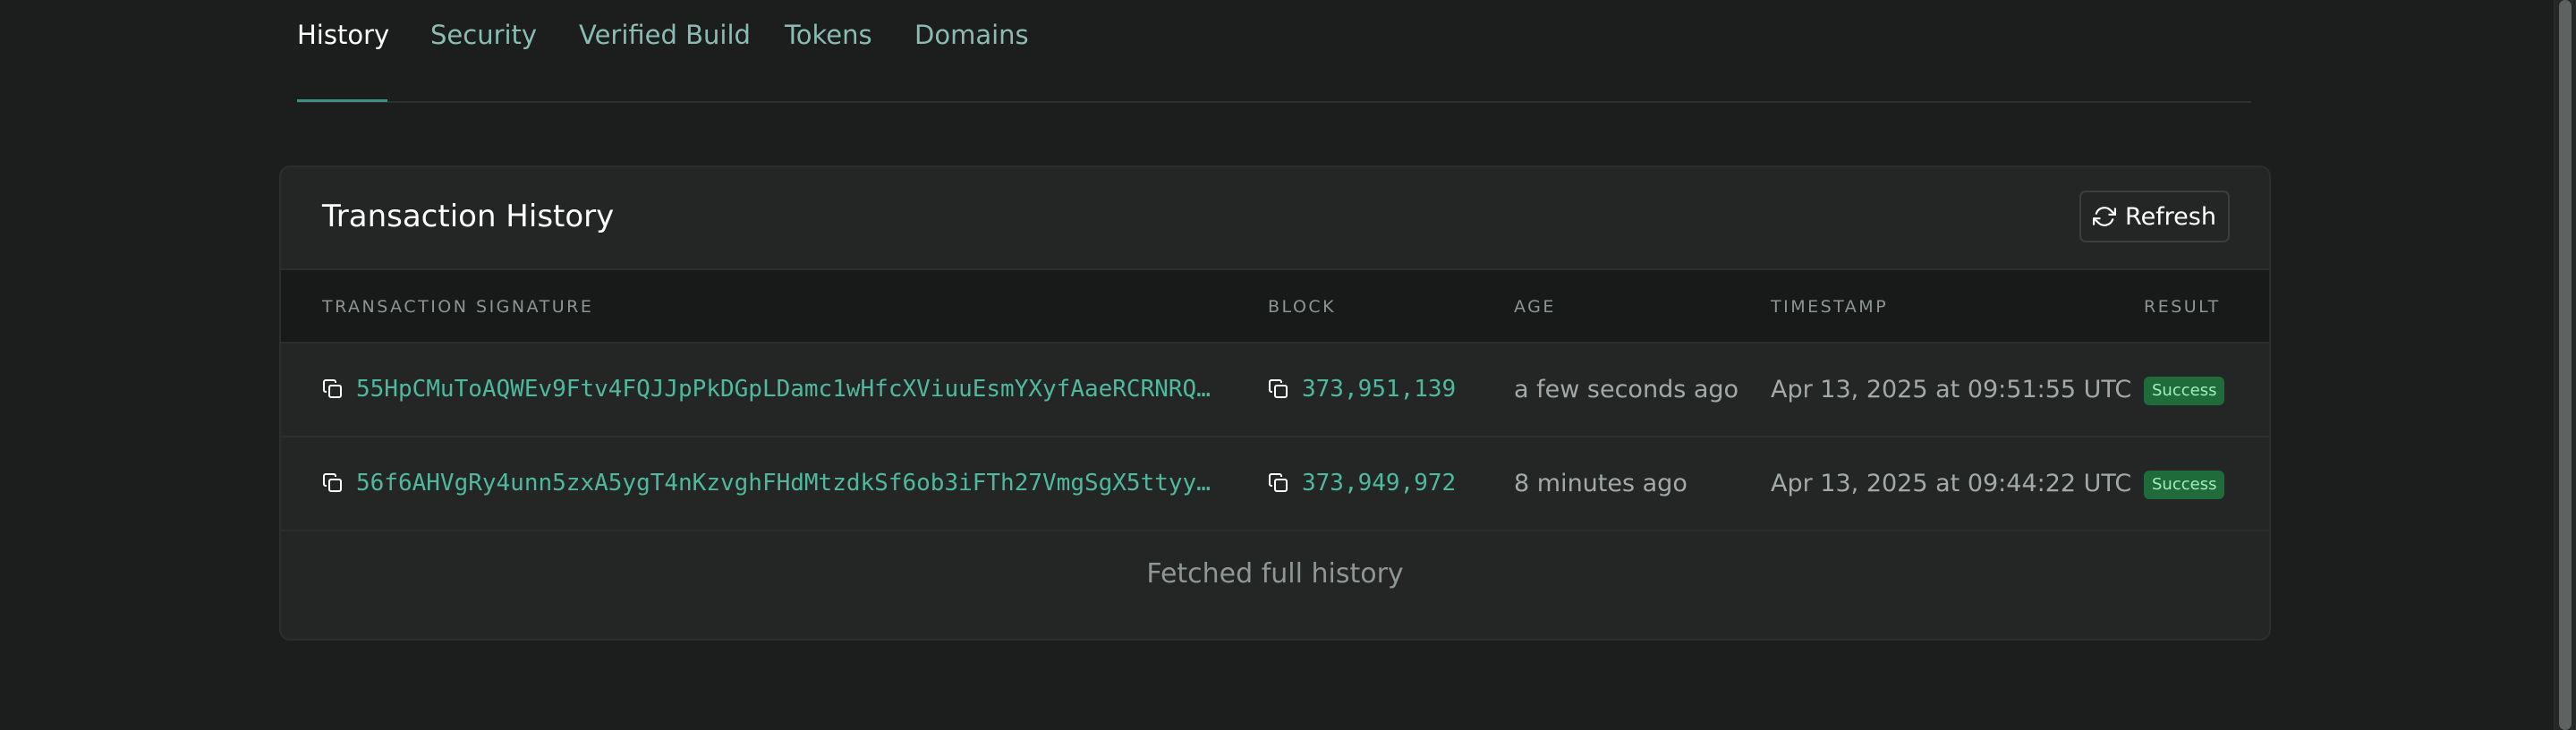  I want to click on tab-security: Security, so click(483, 35).